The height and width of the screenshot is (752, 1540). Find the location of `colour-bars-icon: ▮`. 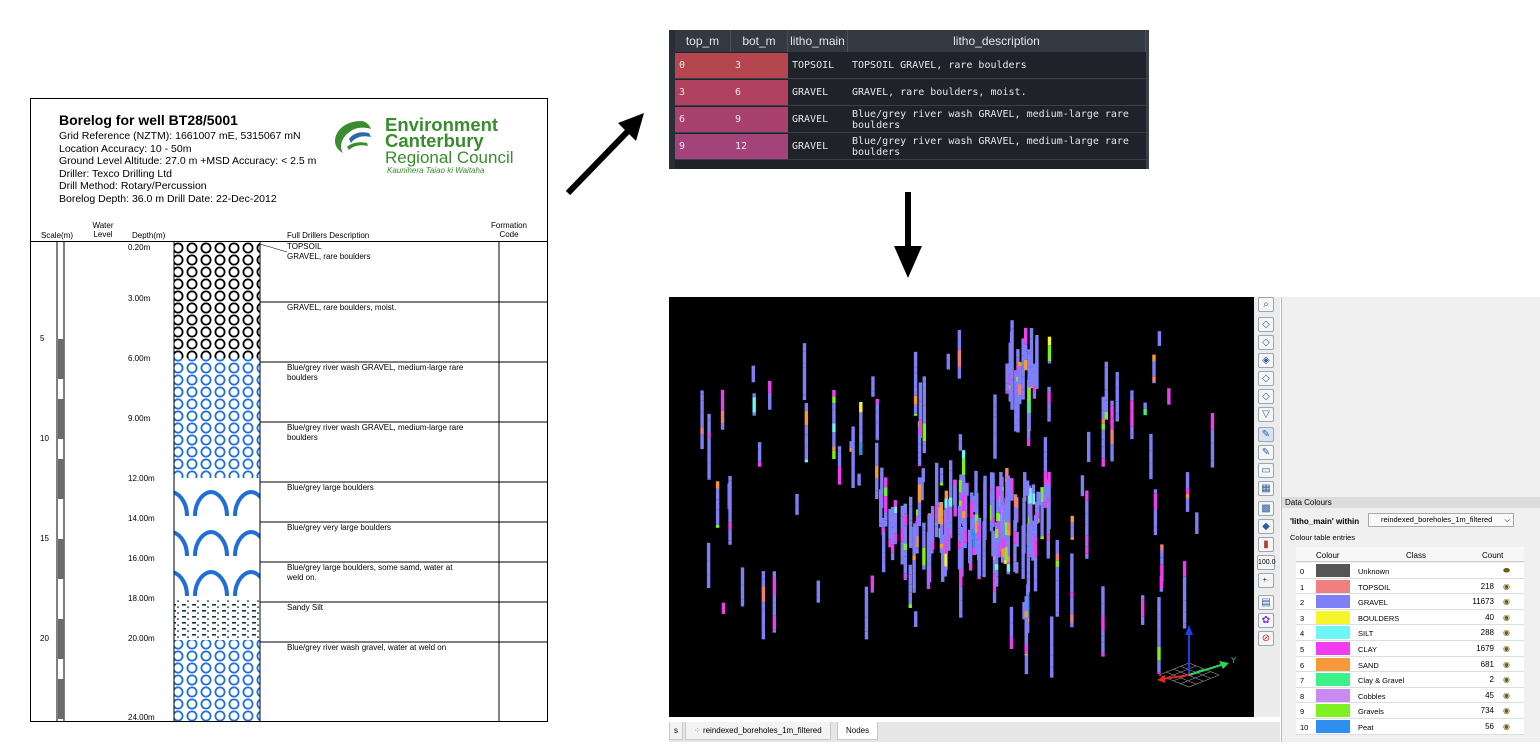

colour-bars-icon: ▮ is located at coordinates (1266, 544).